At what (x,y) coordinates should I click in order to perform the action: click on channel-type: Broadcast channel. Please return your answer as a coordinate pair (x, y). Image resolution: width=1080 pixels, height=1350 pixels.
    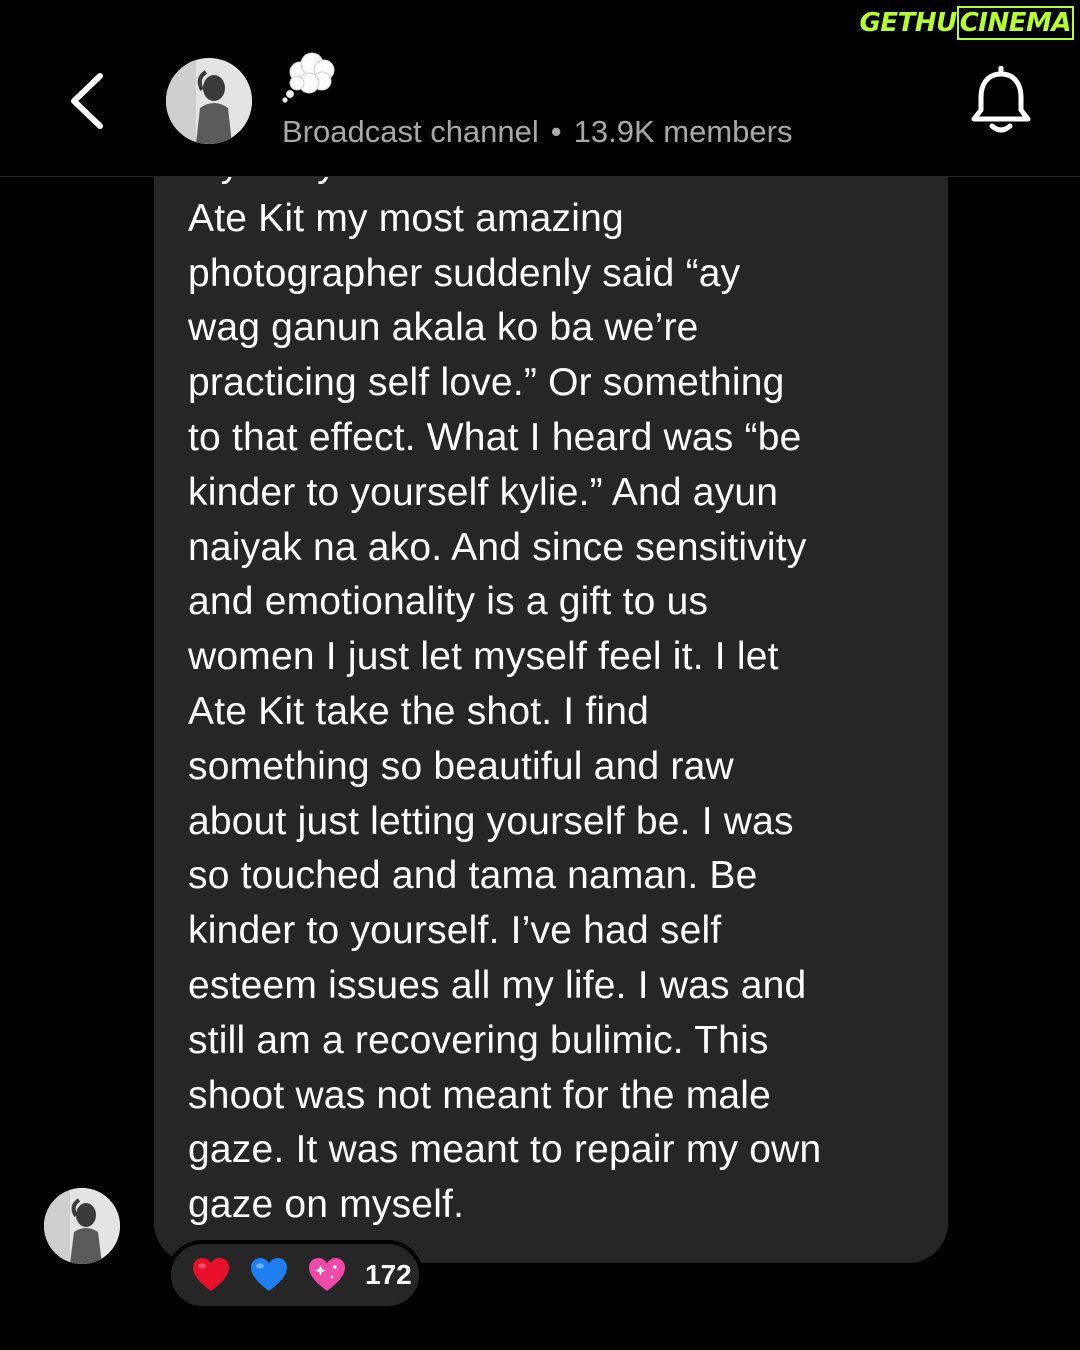
    Looking at the image, I should click on (410, 131).